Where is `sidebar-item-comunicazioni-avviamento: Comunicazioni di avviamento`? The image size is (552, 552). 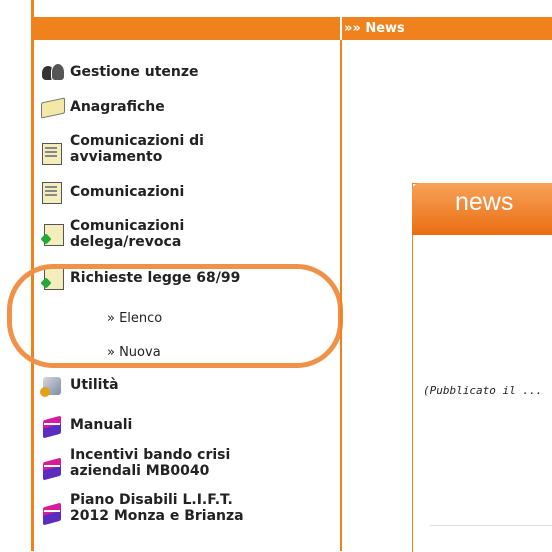 sidebar-item-comunicazioni-avviamento: Comunicazioni di avviamento is located at coordinates (121, 150).